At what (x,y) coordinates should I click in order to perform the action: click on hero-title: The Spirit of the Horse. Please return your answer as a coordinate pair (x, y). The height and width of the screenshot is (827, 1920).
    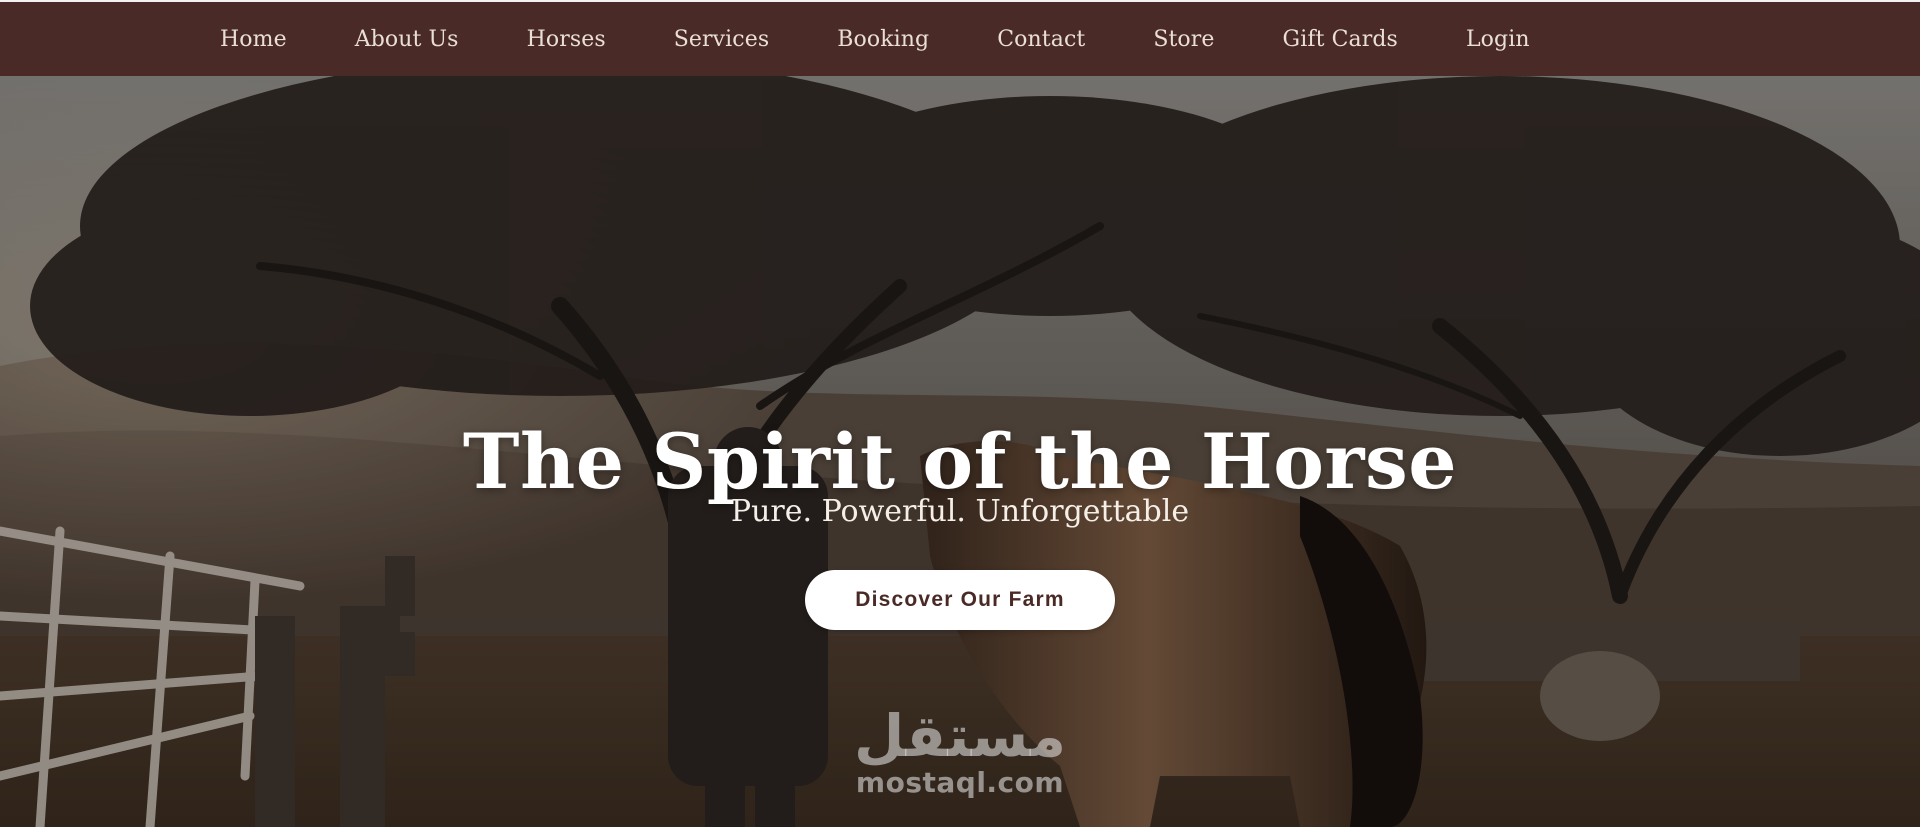
    Looking at the image, I should click on (960, 461).